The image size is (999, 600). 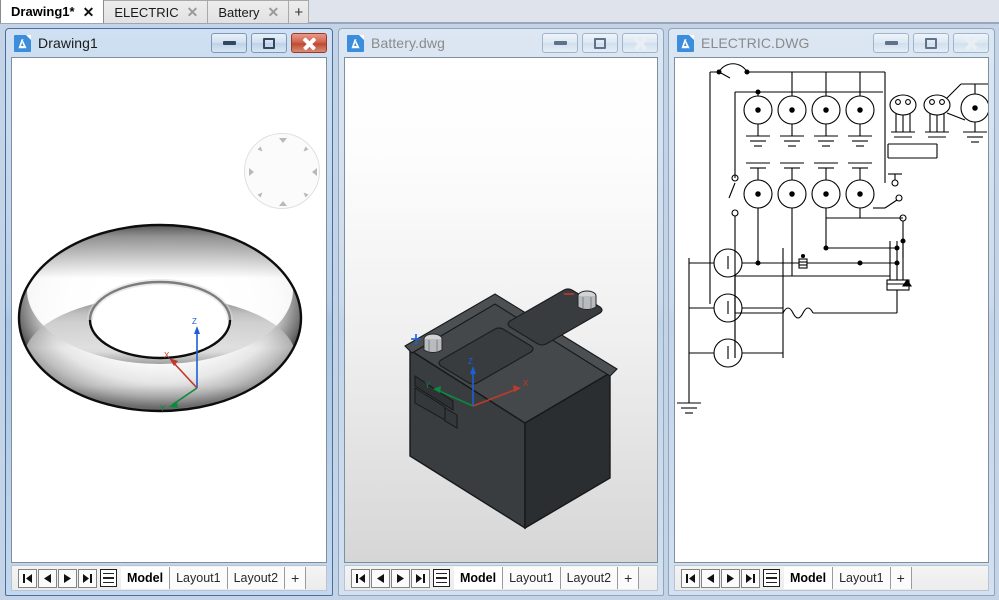 What do you see at coordinates (654, 11) in the screenshot?
I see `tab-bar-filler` at bounding box center [654, 11].